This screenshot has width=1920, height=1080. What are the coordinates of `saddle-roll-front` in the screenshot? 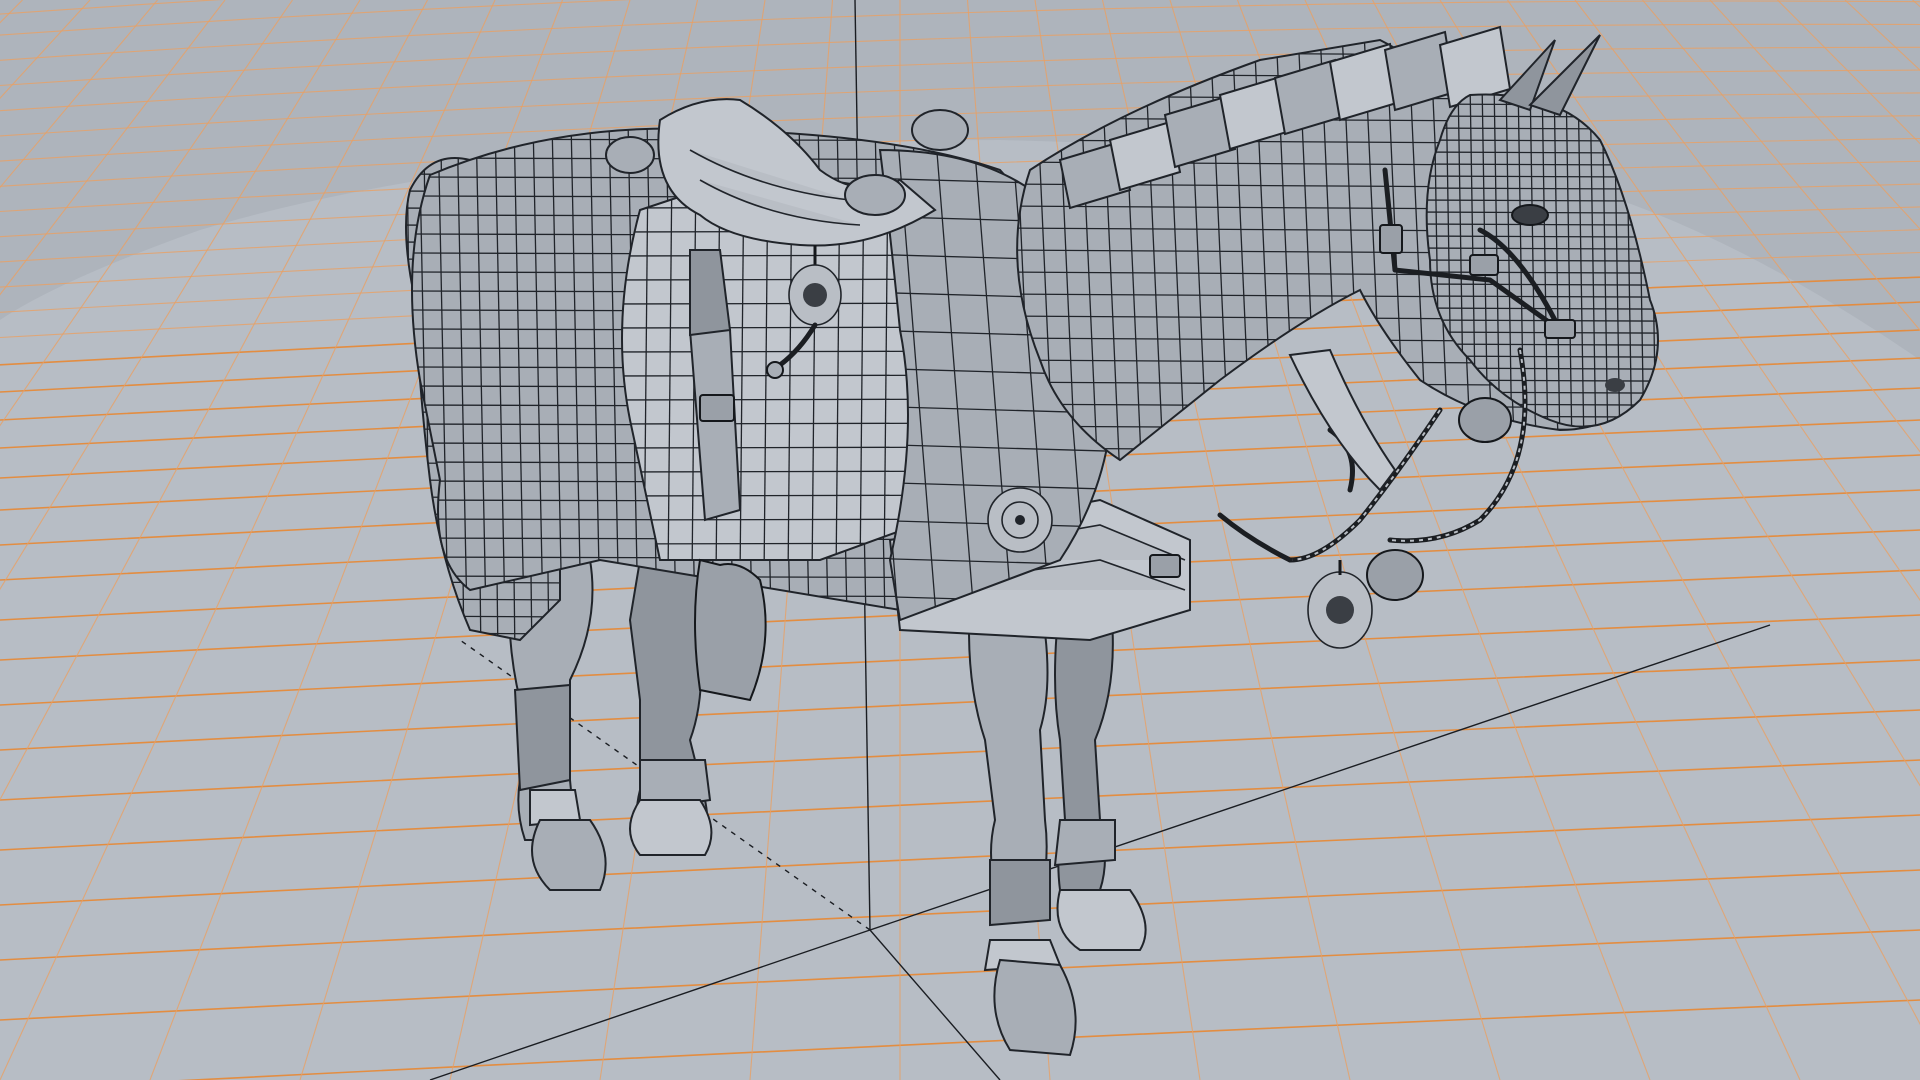 It's located at (875, 195).